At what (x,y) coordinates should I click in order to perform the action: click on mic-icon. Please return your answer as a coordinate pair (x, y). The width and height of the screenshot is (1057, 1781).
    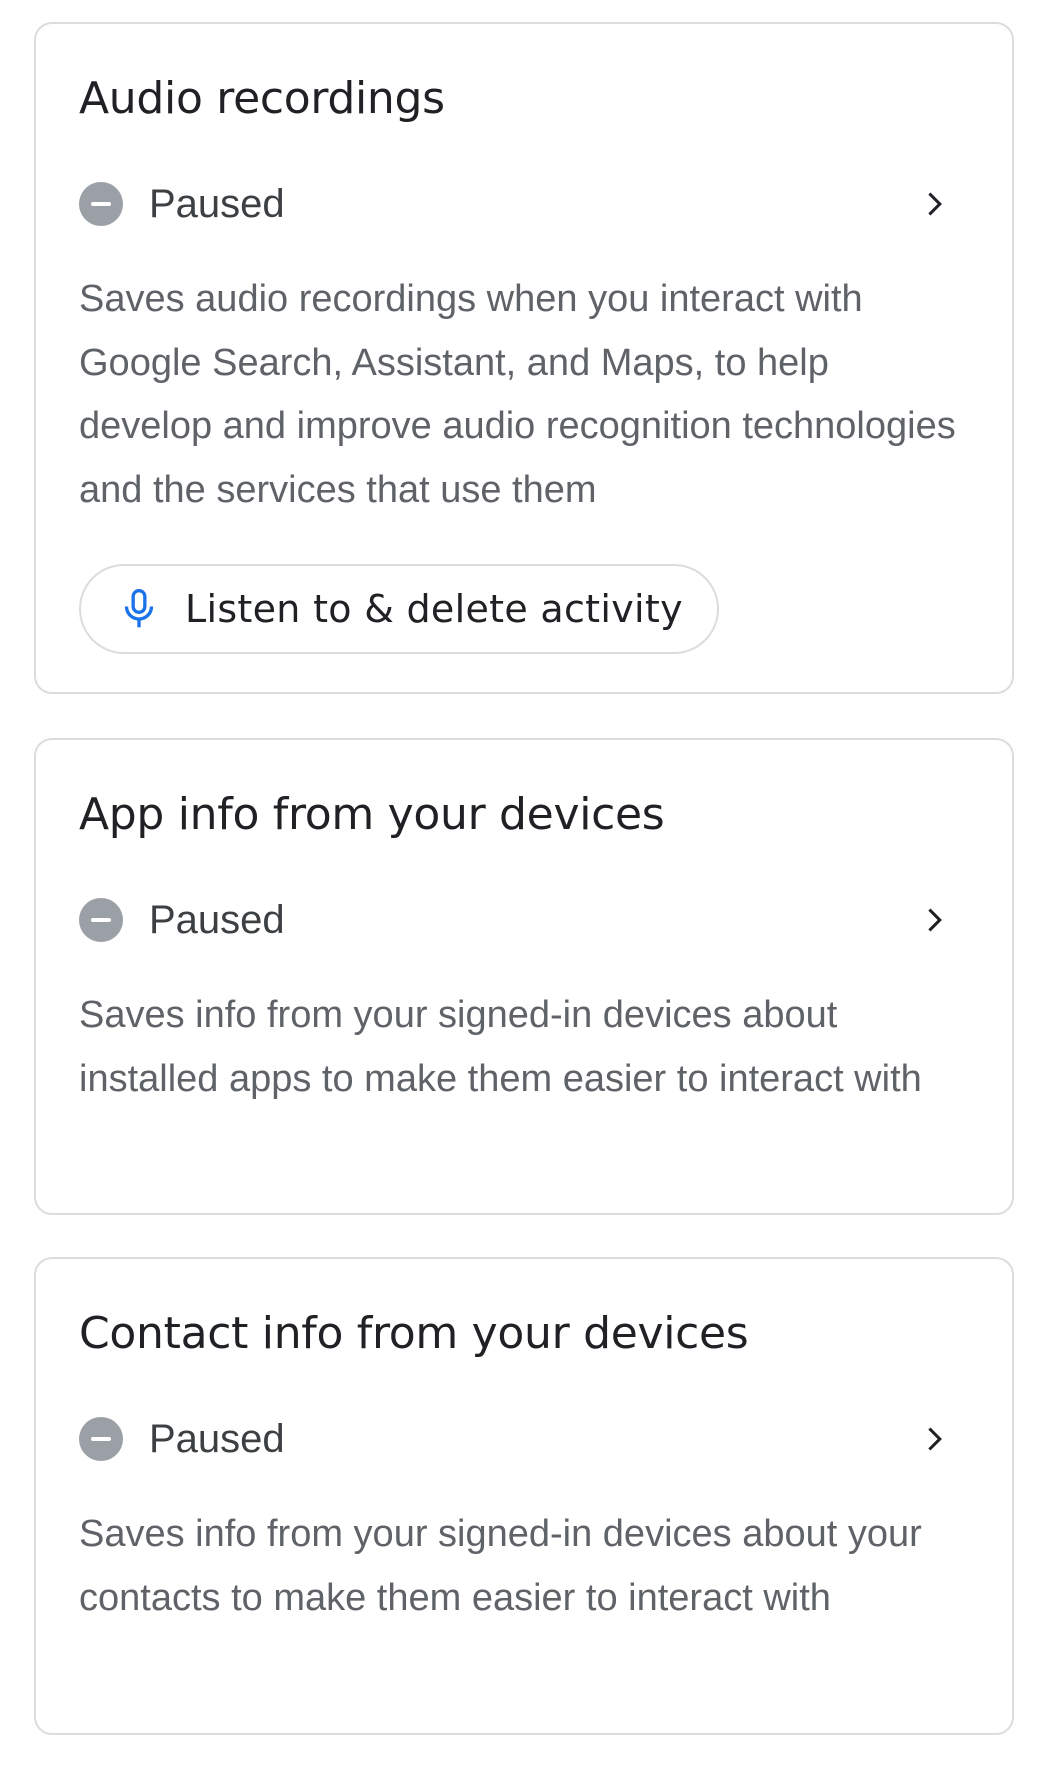
    Looking at the image, I should click on (139, 608).